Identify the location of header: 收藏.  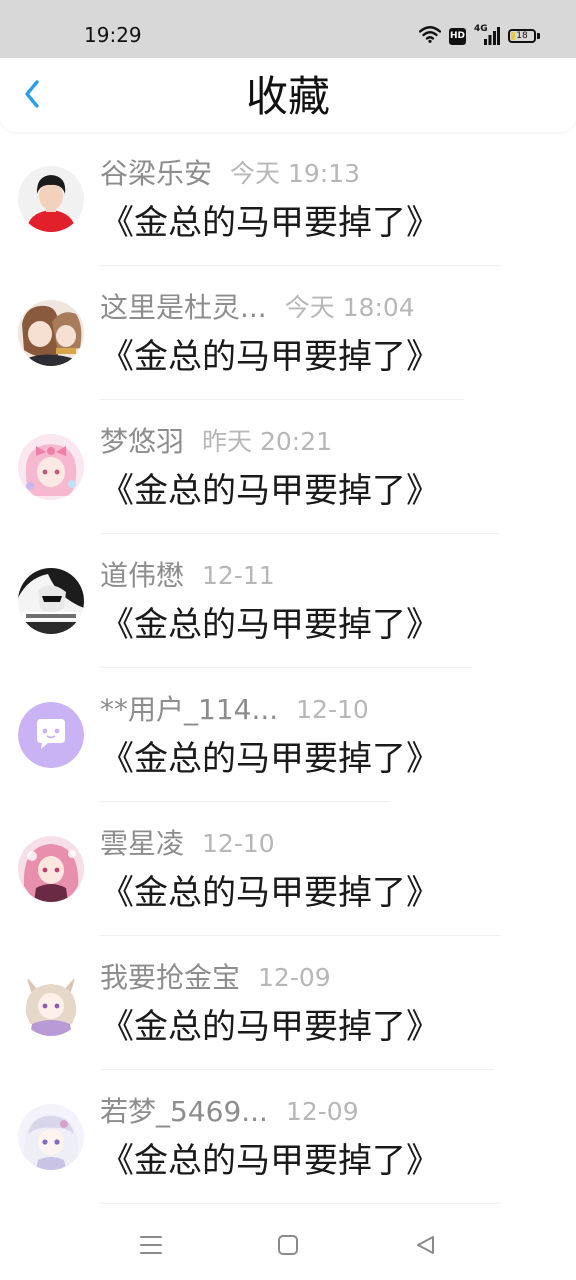
(288, 95).